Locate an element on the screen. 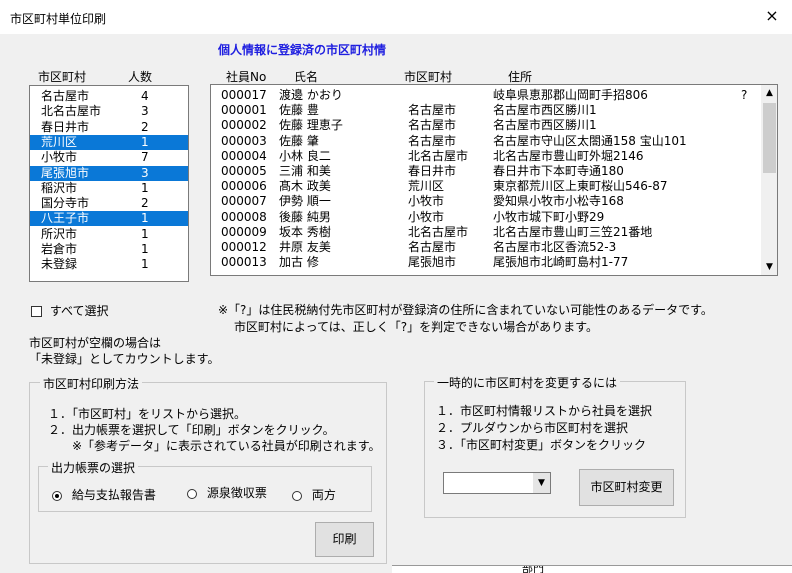 The width and height of the screenshot is (792, 573). city-dropdown: ▼ is located at coordinates (497, 483).